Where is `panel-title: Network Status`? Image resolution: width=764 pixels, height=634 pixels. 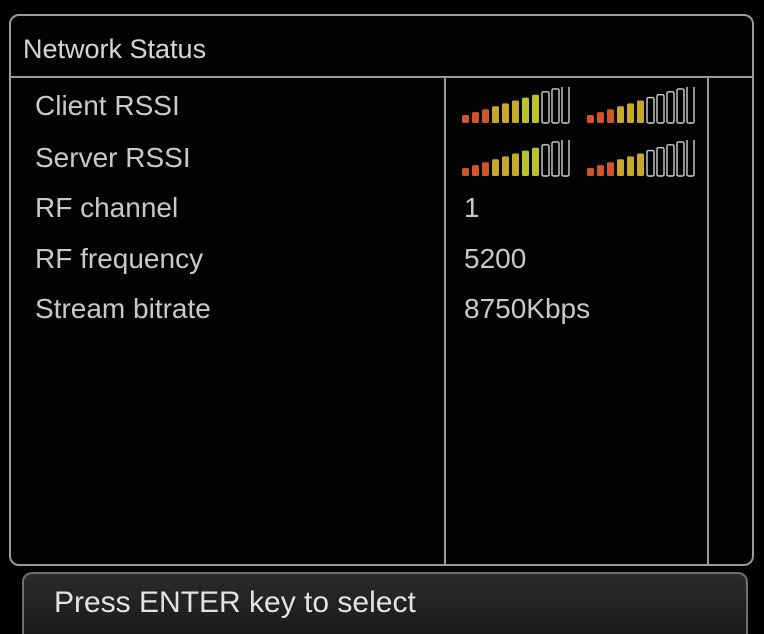 panel-title: Network Status is located at coordinates (115, 49).